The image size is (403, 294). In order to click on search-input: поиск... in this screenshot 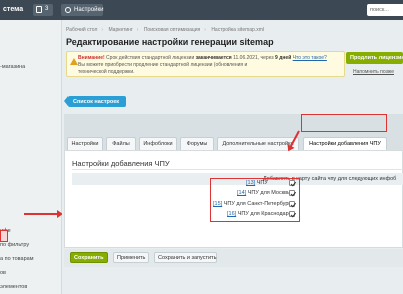, I will do `click(385, 10)`.